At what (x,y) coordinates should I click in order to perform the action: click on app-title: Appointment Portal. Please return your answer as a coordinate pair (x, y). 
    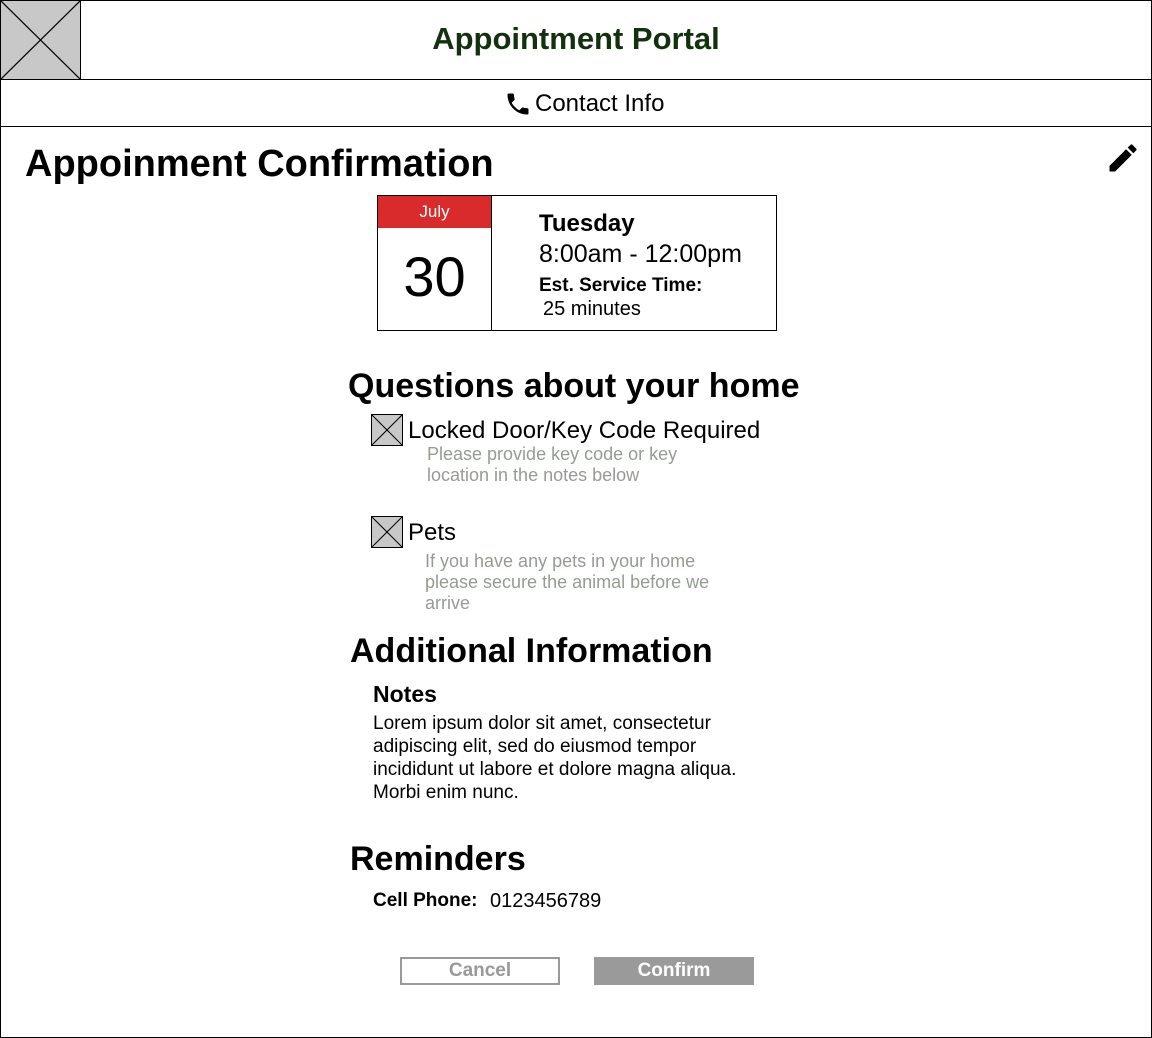
    Looking at the image, I should click on (576, 38).